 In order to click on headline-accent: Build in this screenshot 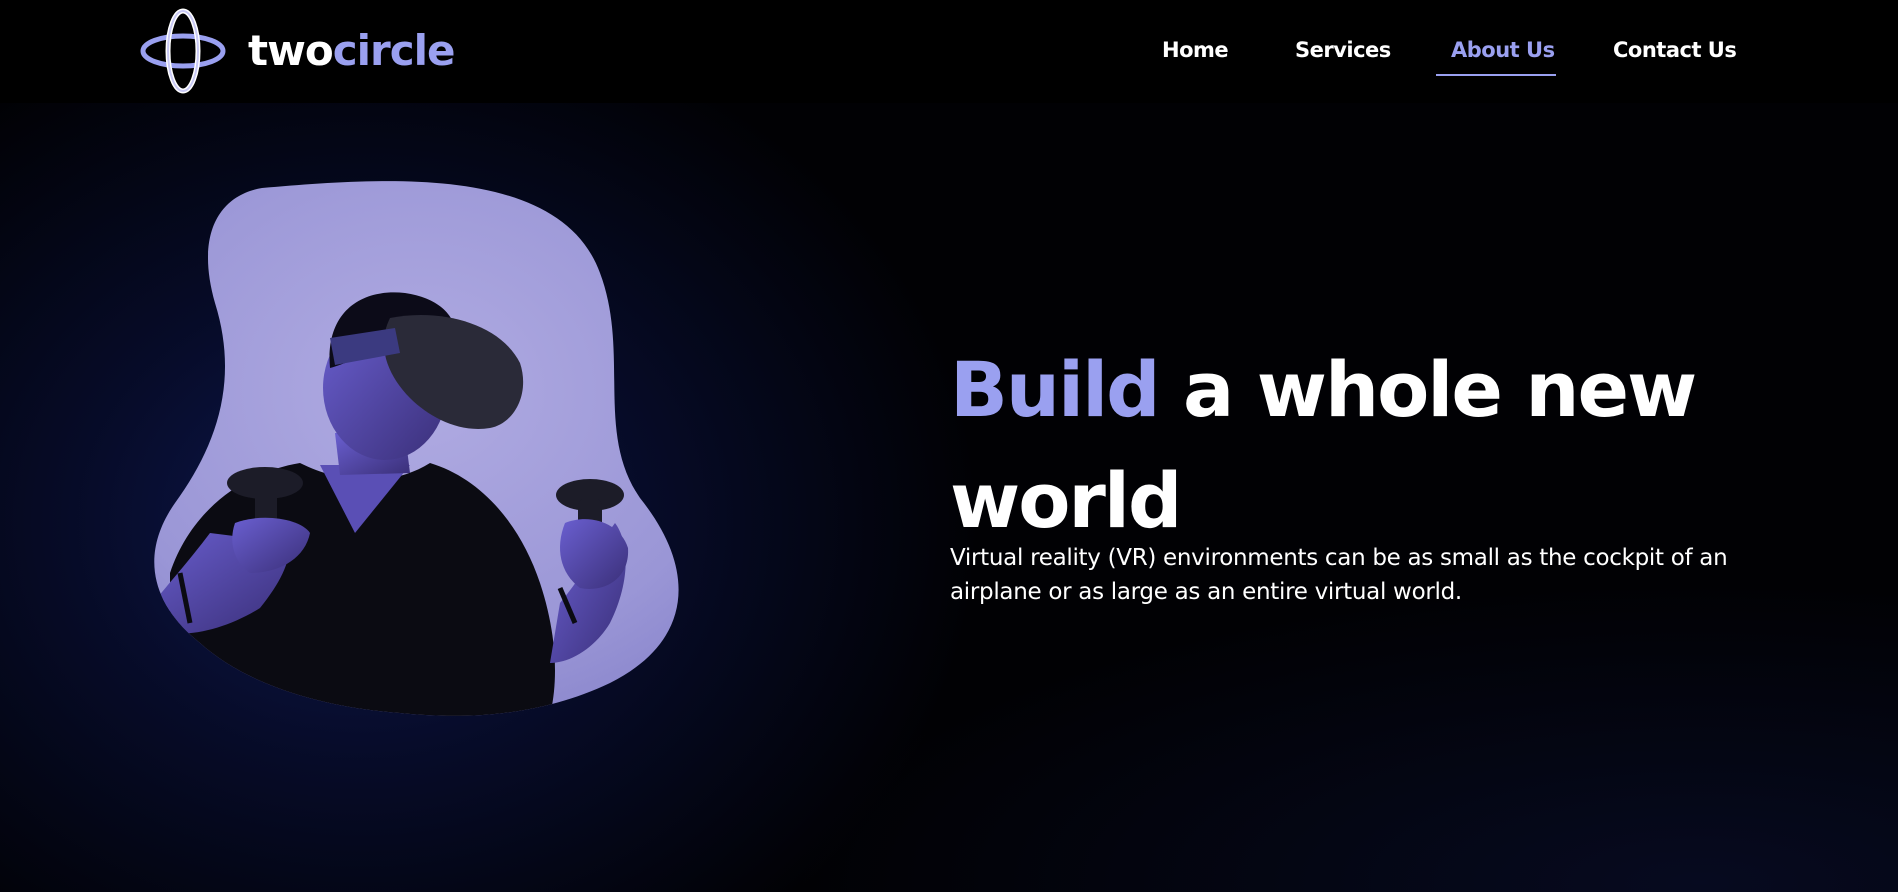, I will do `click(1055, 389)`.